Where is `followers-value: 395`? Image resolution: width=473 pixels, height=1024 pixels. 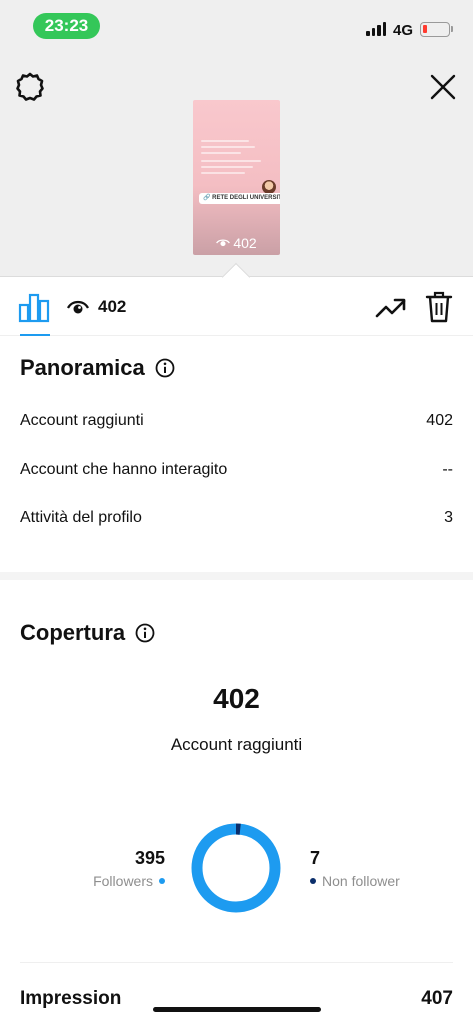 followers-value: 395 is located at coordinates (149, 858).